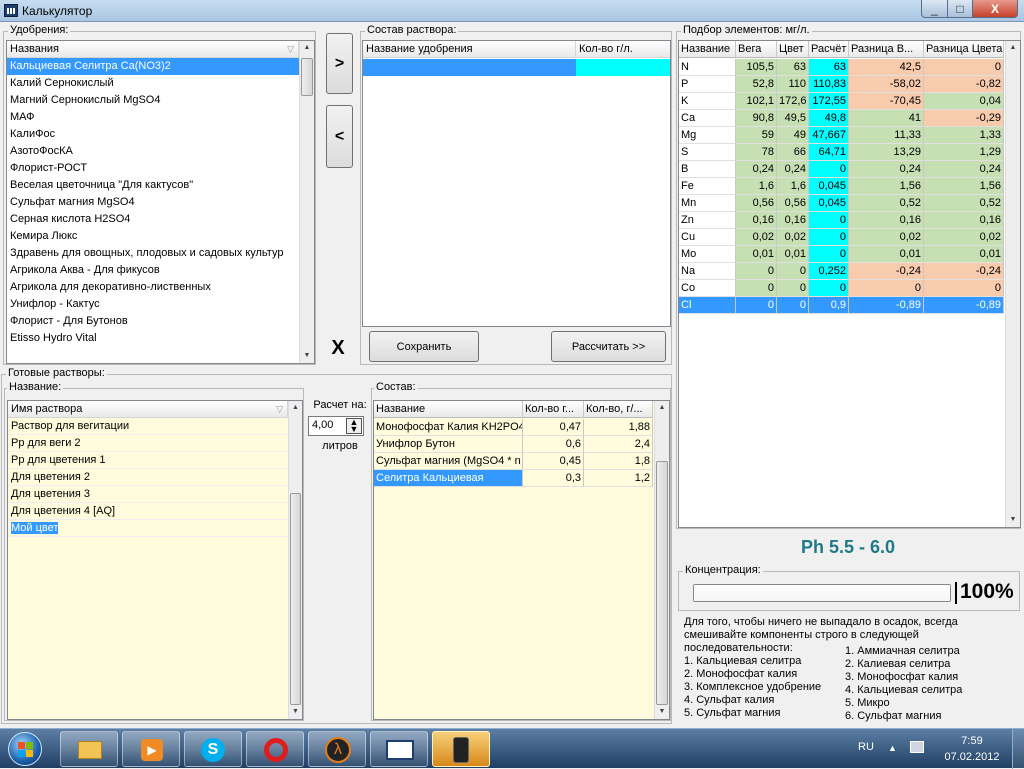 This screenshot has width=1024, height=769. I want to click on table-cell: -70,45, so click(886, 101).